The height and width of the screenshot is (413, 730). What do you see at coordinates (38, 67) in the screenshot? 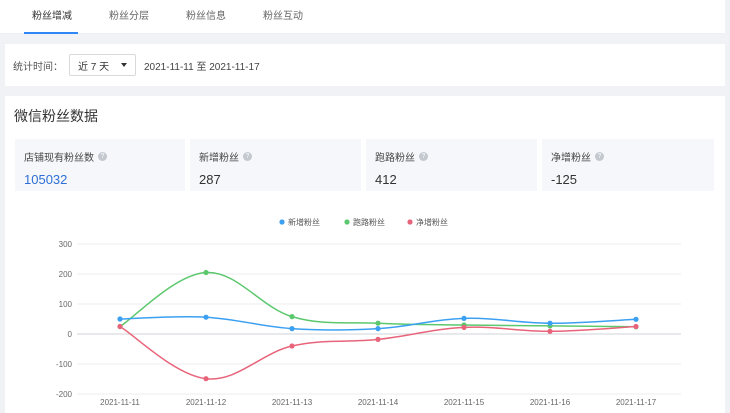
I see `stat-time-label: 统计时间：` at bounding box center [38, 67].